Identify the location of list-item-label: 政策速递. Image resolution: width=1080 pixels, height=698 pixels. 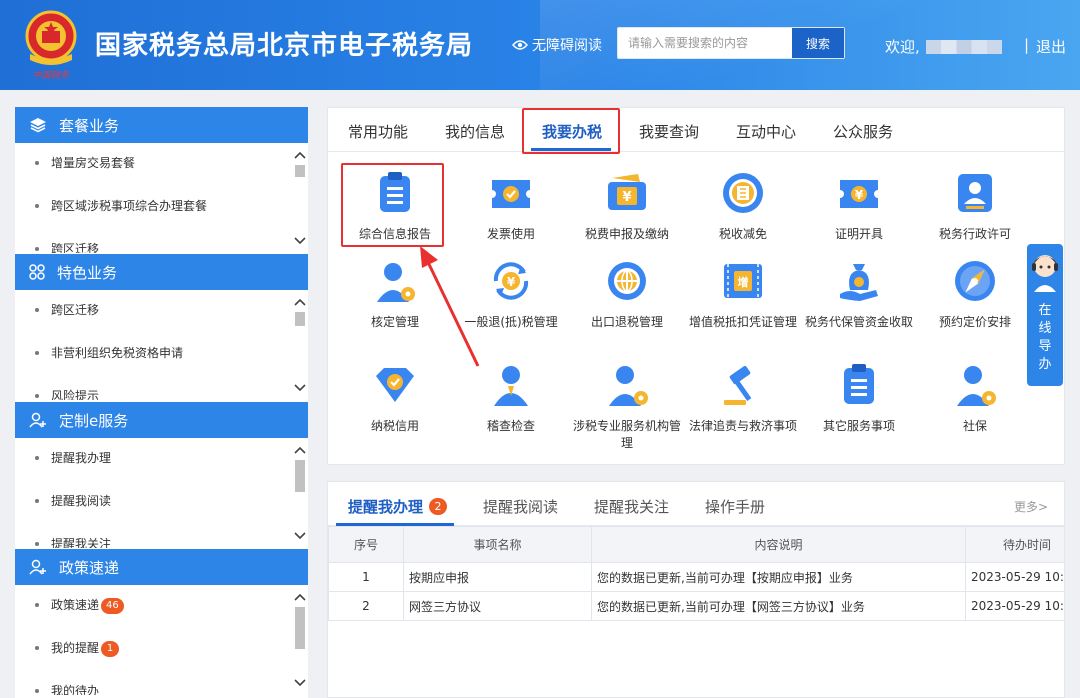
(75, 605).